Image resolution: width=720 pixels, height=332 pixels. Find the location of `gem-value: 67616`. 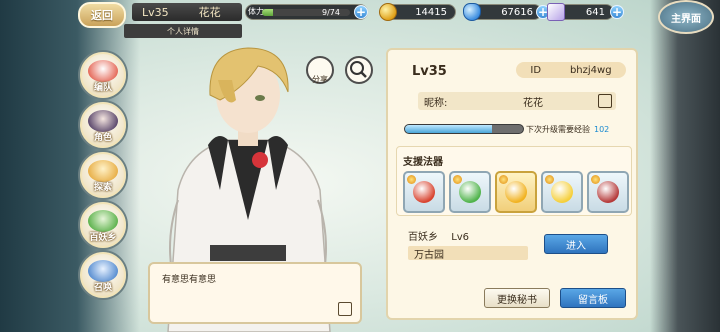

gem-value: 67616 is located at coordinates (517, 12).